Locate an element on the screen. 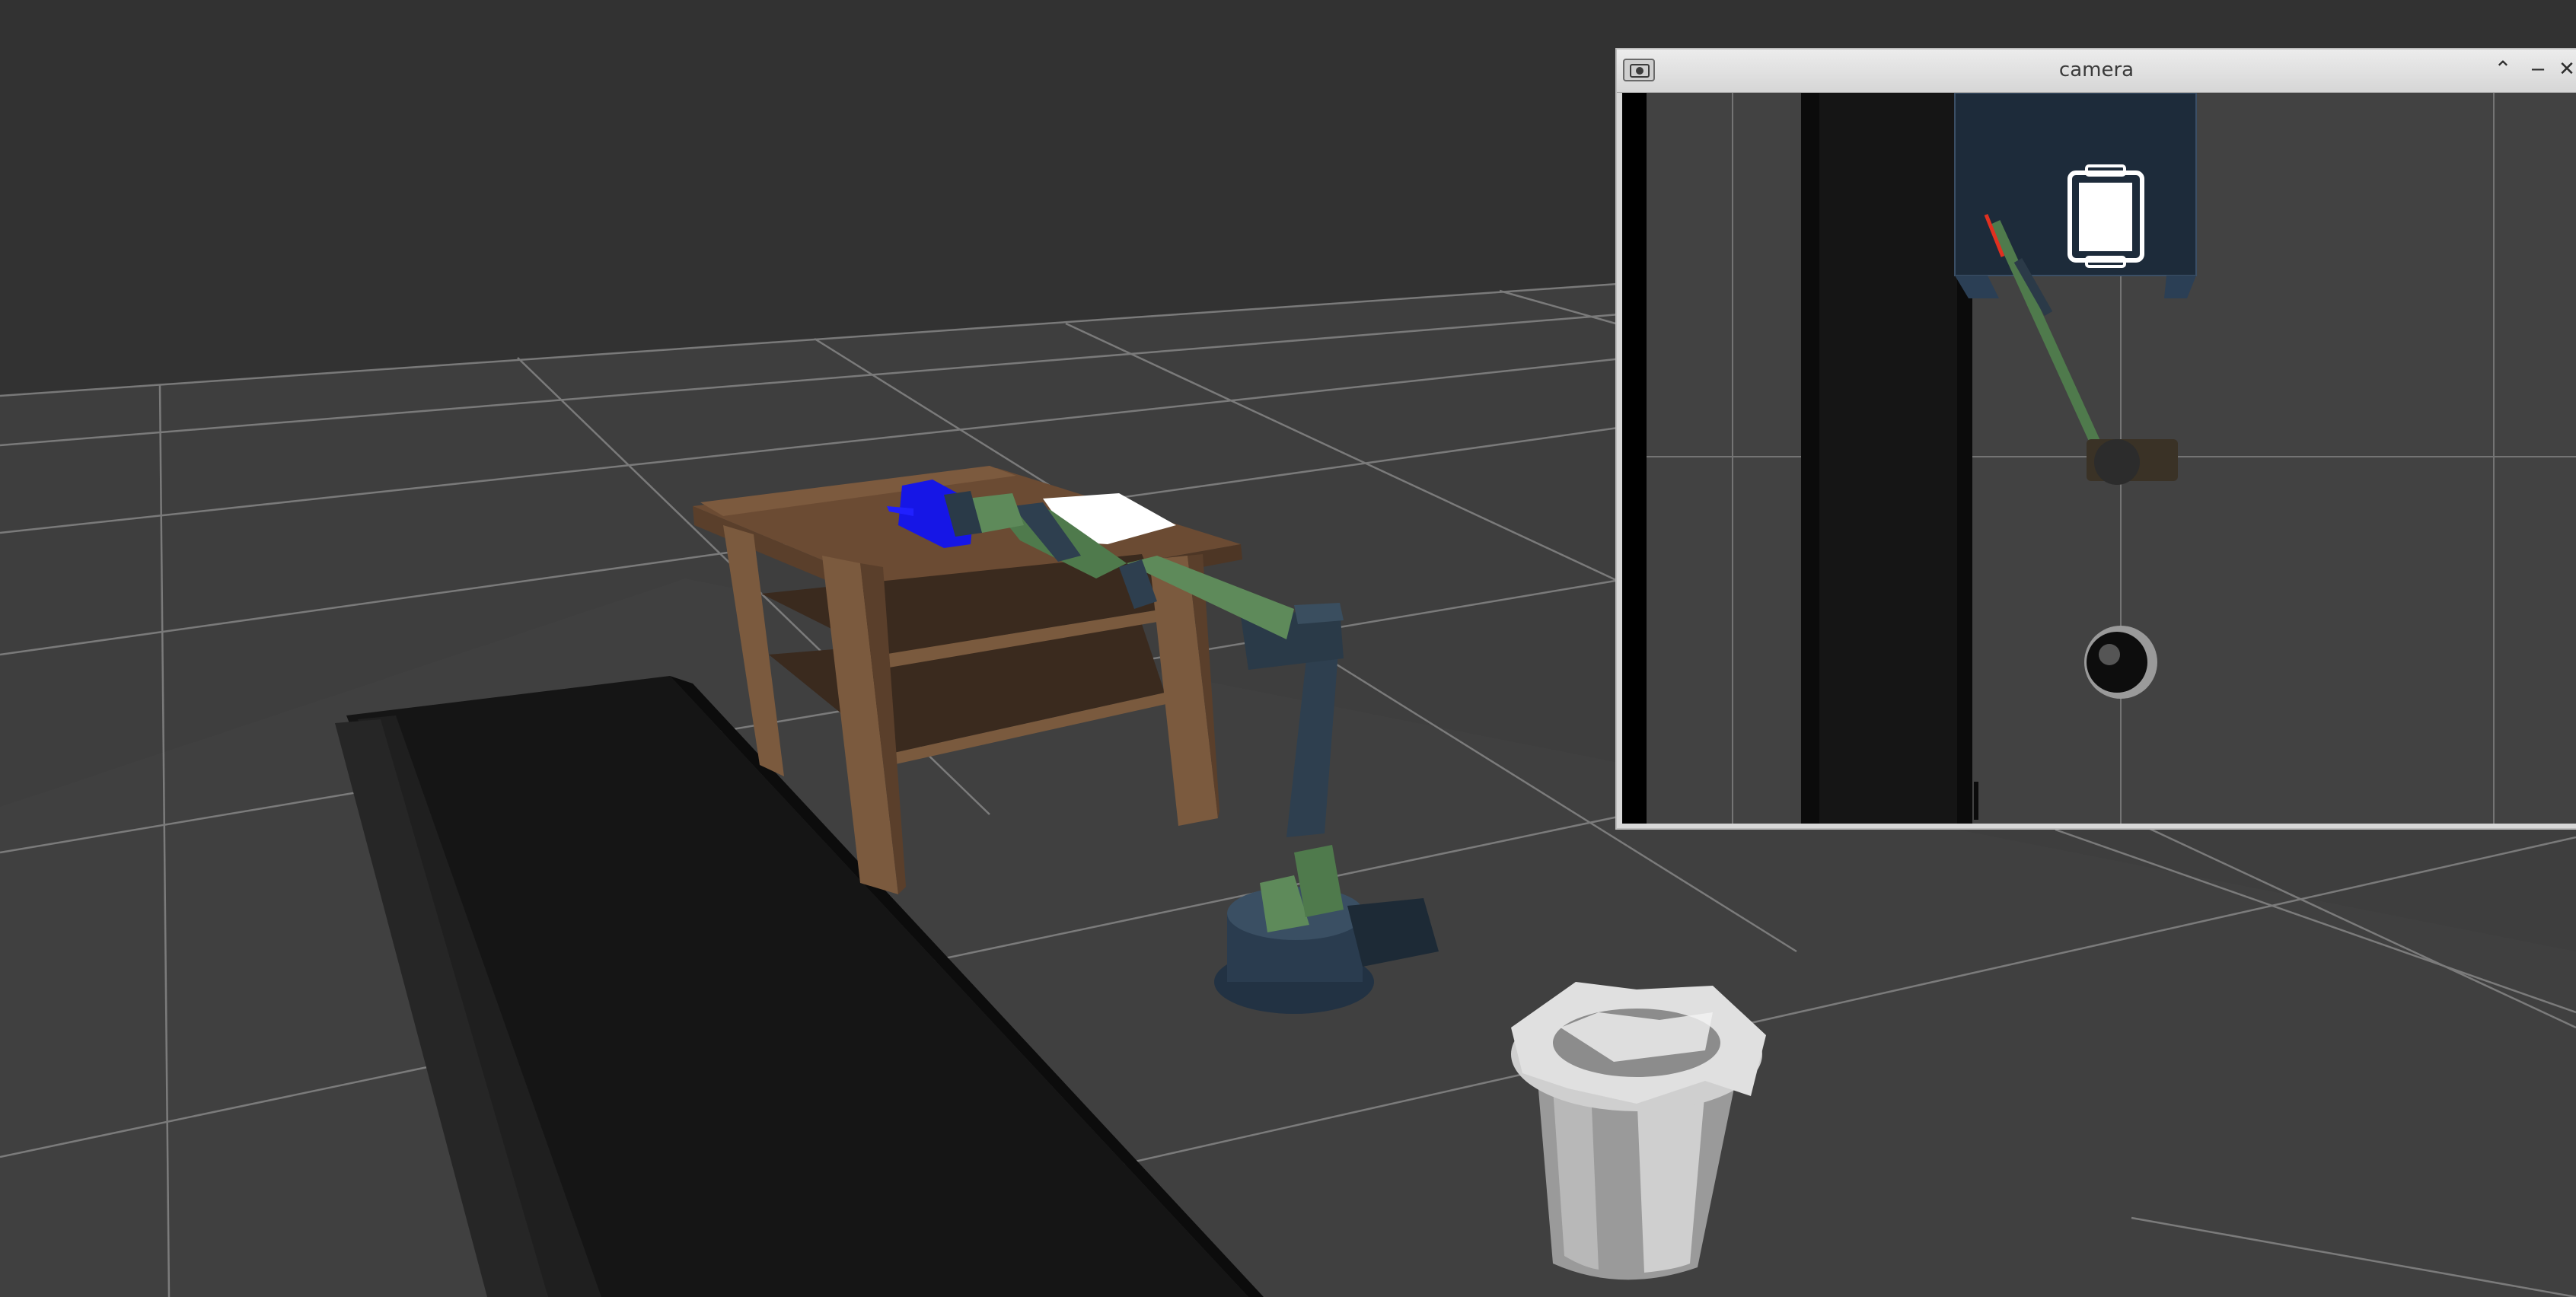  camera-window-titlebar: camera ⌃ ‒ ✕ is located at coordinates (2096, 71).